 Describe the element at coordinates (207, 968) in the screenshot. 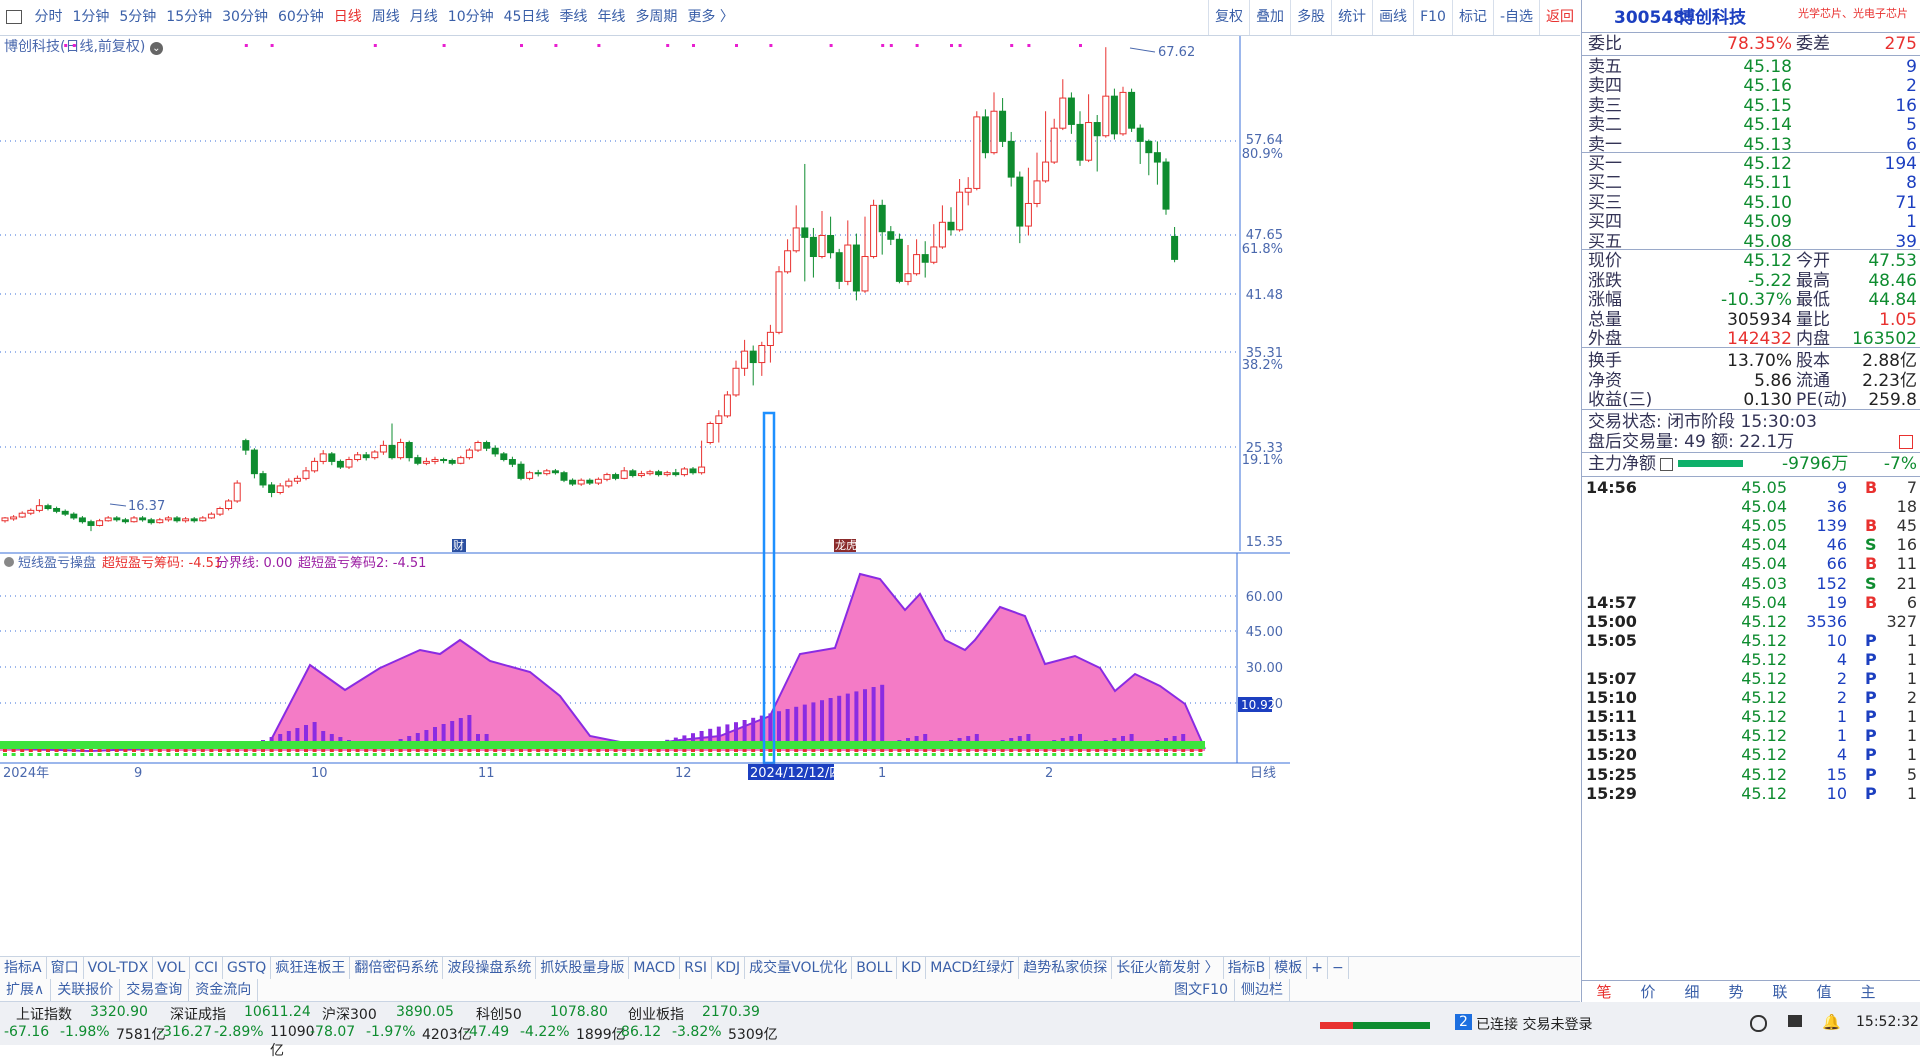

I see `indicator-tab: CCI` at that location.